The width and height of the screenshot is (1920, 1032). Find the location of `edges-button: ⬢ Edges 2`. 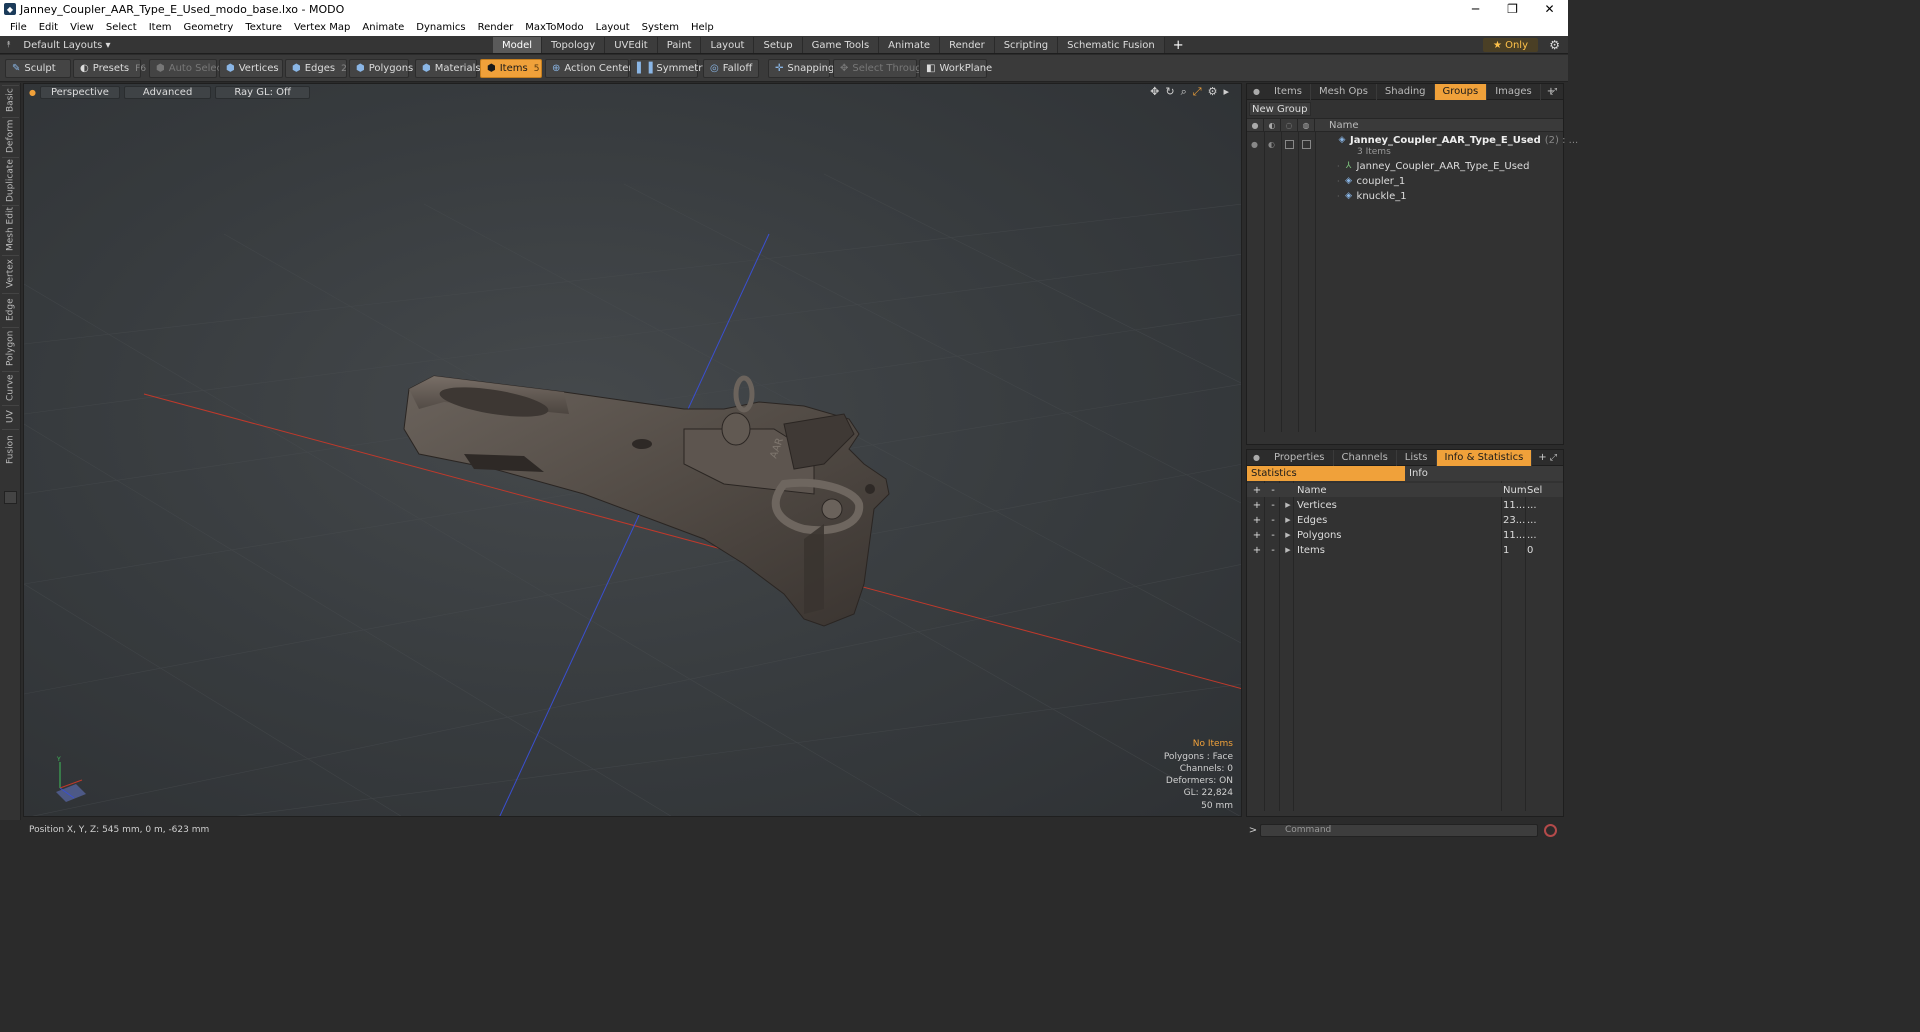

edges-button: ⬢ Edges 2 is located at coordinates (316, 68).